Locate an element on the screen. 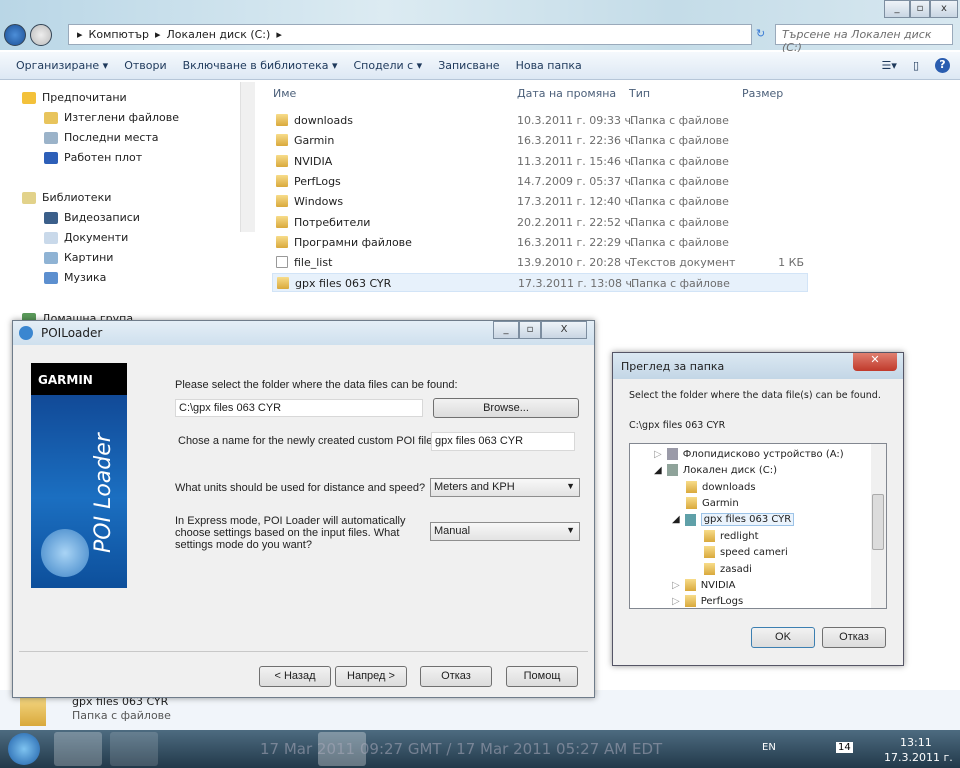 The height and width of the screenshot is (768, 960). nav-desktop: Работен плот is located at coordinates (93, 157).